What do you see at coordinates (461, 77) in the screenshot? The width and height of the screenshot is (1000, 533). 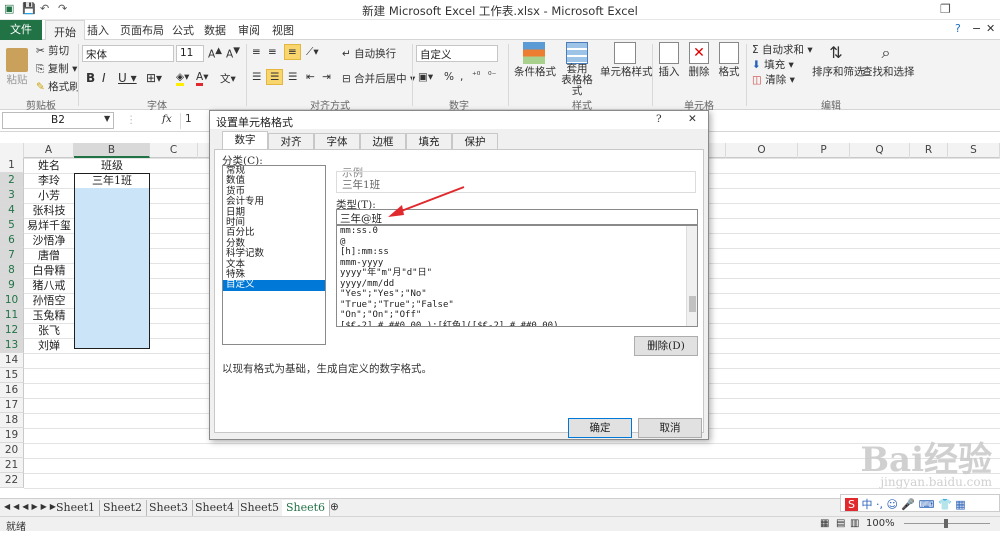 I see `comma-icon: ,` at bounding box center [461, 77].